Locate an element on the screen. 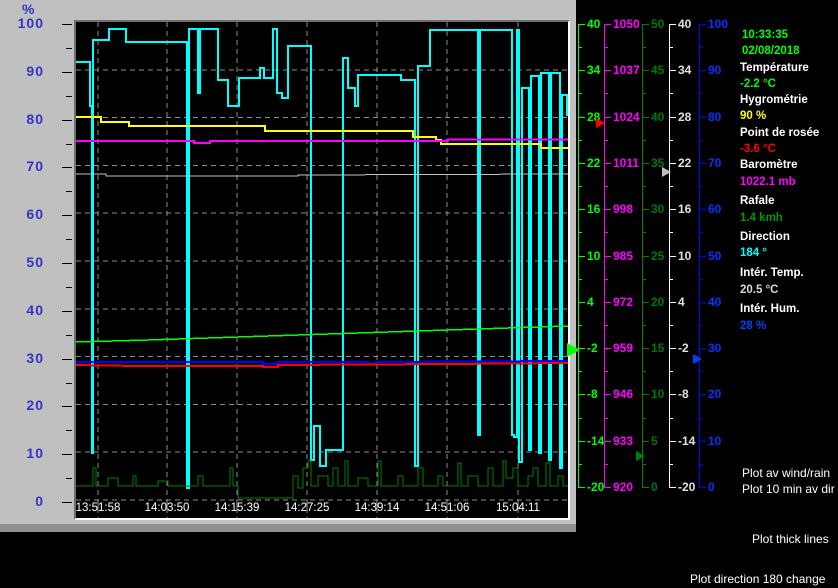 This screenshot has height=588, width=838. humidity-axis-label: 70 is located at coordinates (715, 162).